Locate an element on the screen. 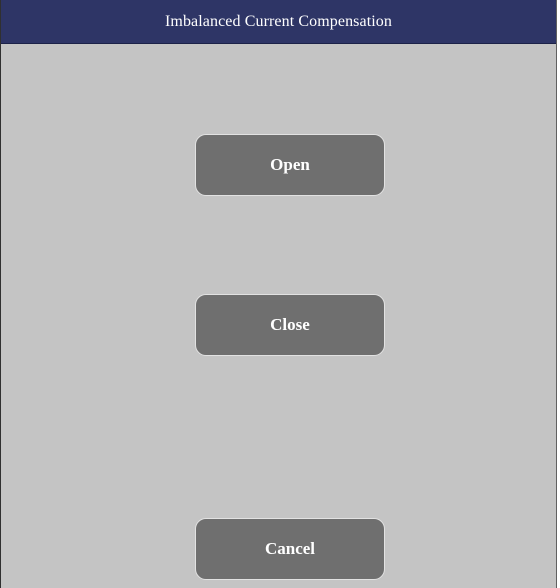 This screenshot has height=588, width=560. close-button: Close is located at coordinates (290, 325).